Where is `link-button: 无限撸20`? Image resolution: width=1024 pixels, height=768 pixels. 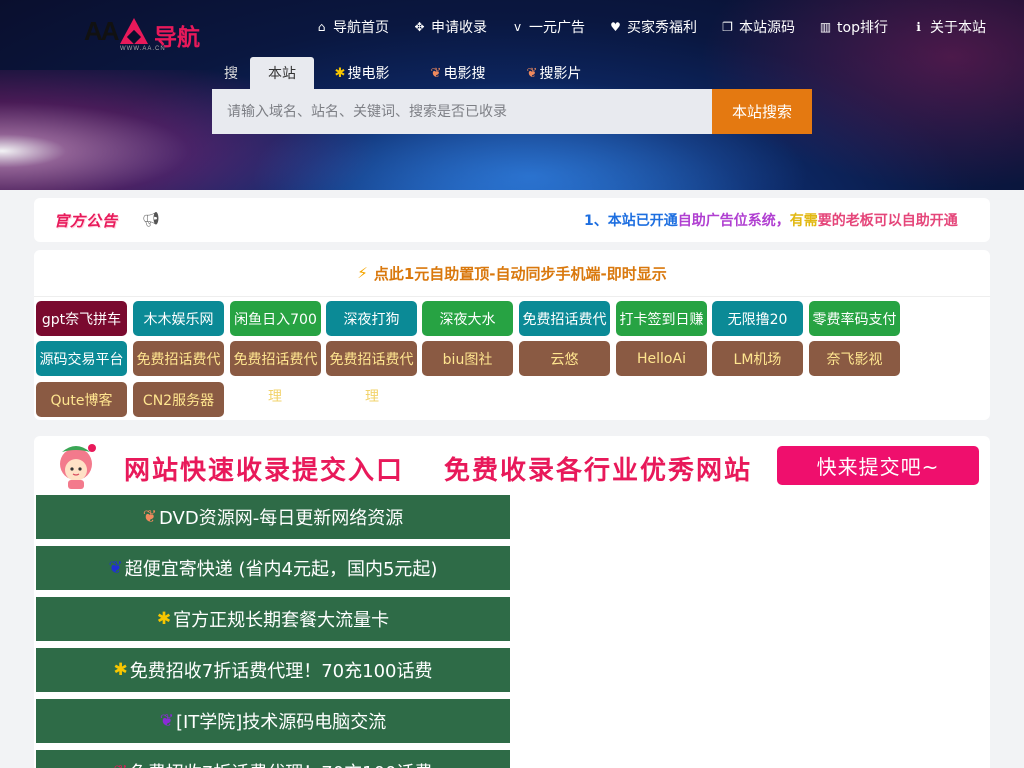 link-button: 无限撸20 is located at coordinates (757, 318).